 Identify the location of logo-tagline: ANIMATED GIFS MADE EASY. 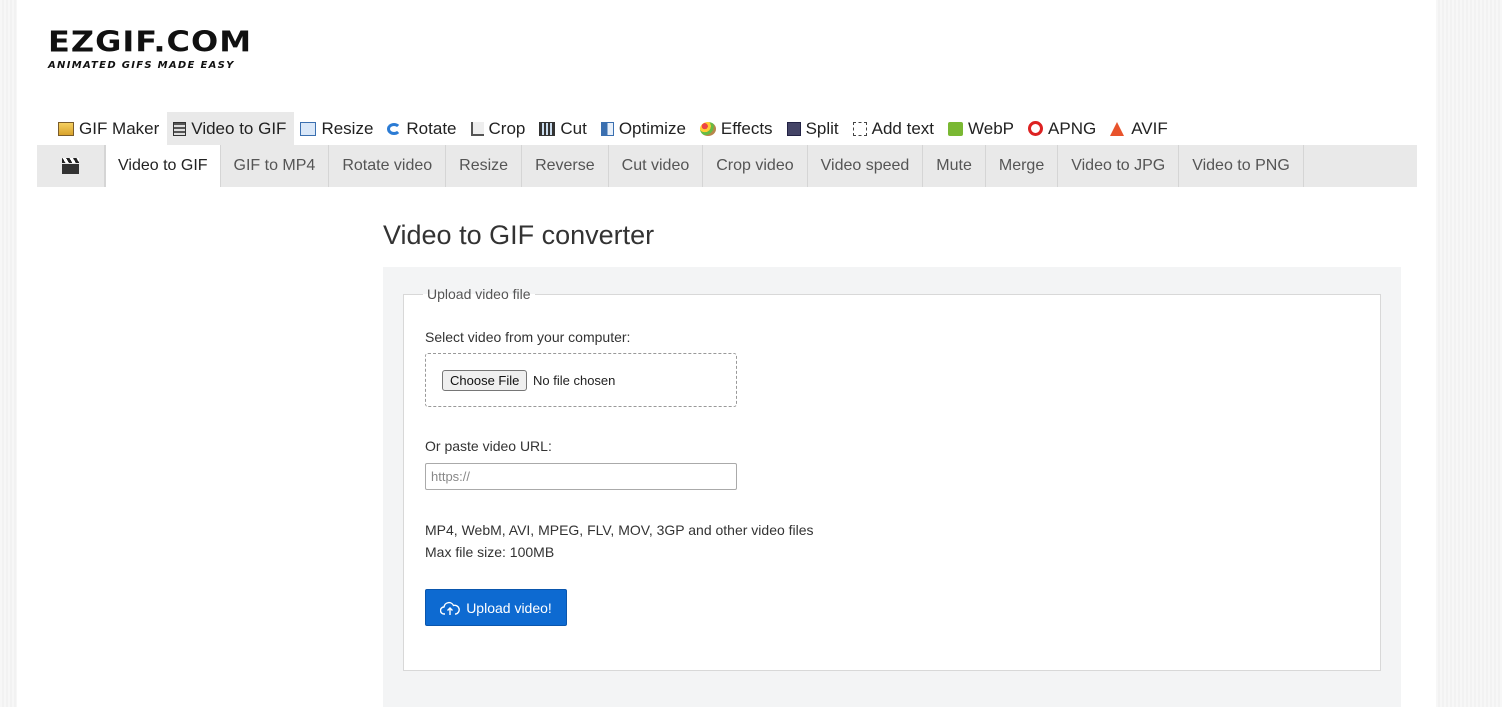
(141, 65).